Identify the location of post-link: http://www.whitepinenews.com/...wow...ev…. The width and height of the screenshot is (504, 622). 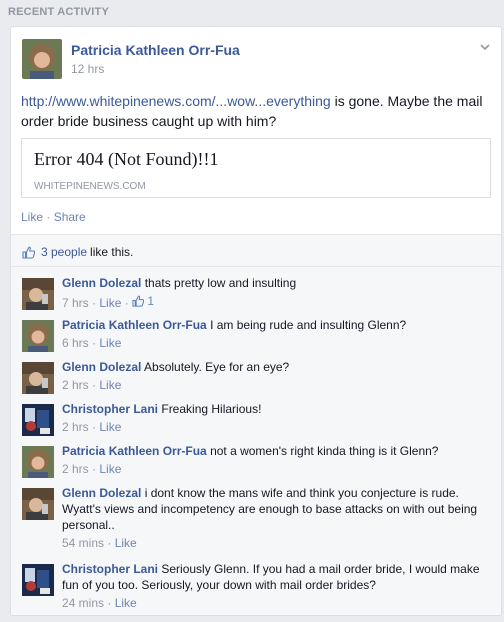
(176, 101).